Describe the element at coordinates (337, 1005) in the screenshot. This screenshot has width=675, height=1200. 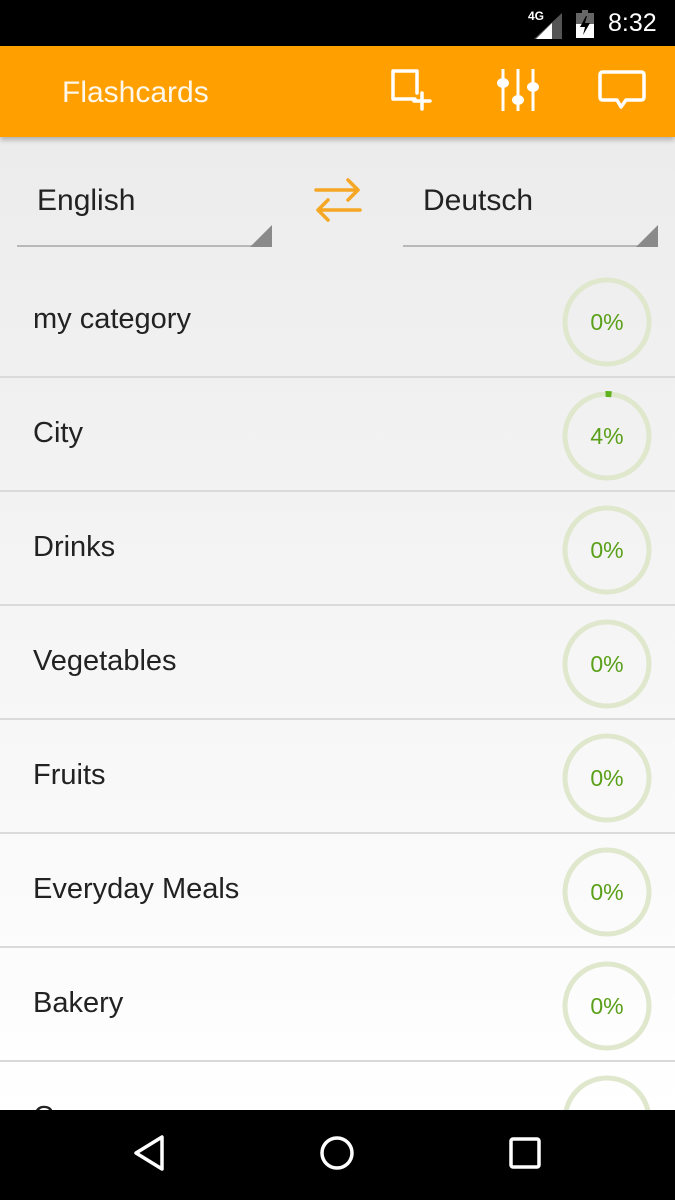
I see `category-item: Bakery 0%` at that location.